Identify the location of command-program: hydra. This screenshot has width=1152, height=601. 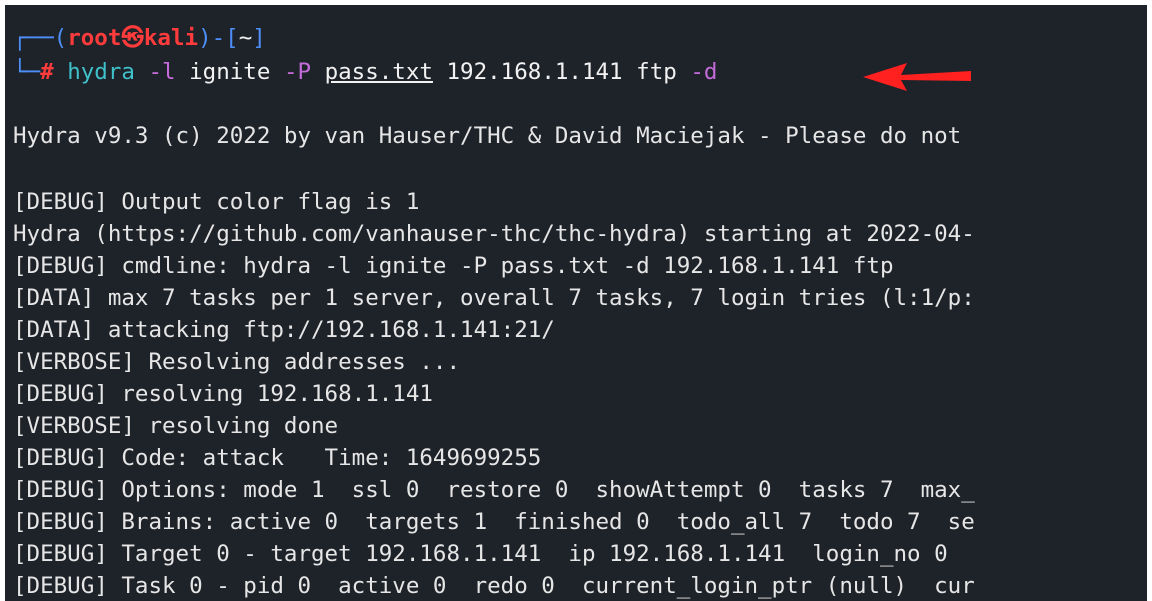
(101, 72).